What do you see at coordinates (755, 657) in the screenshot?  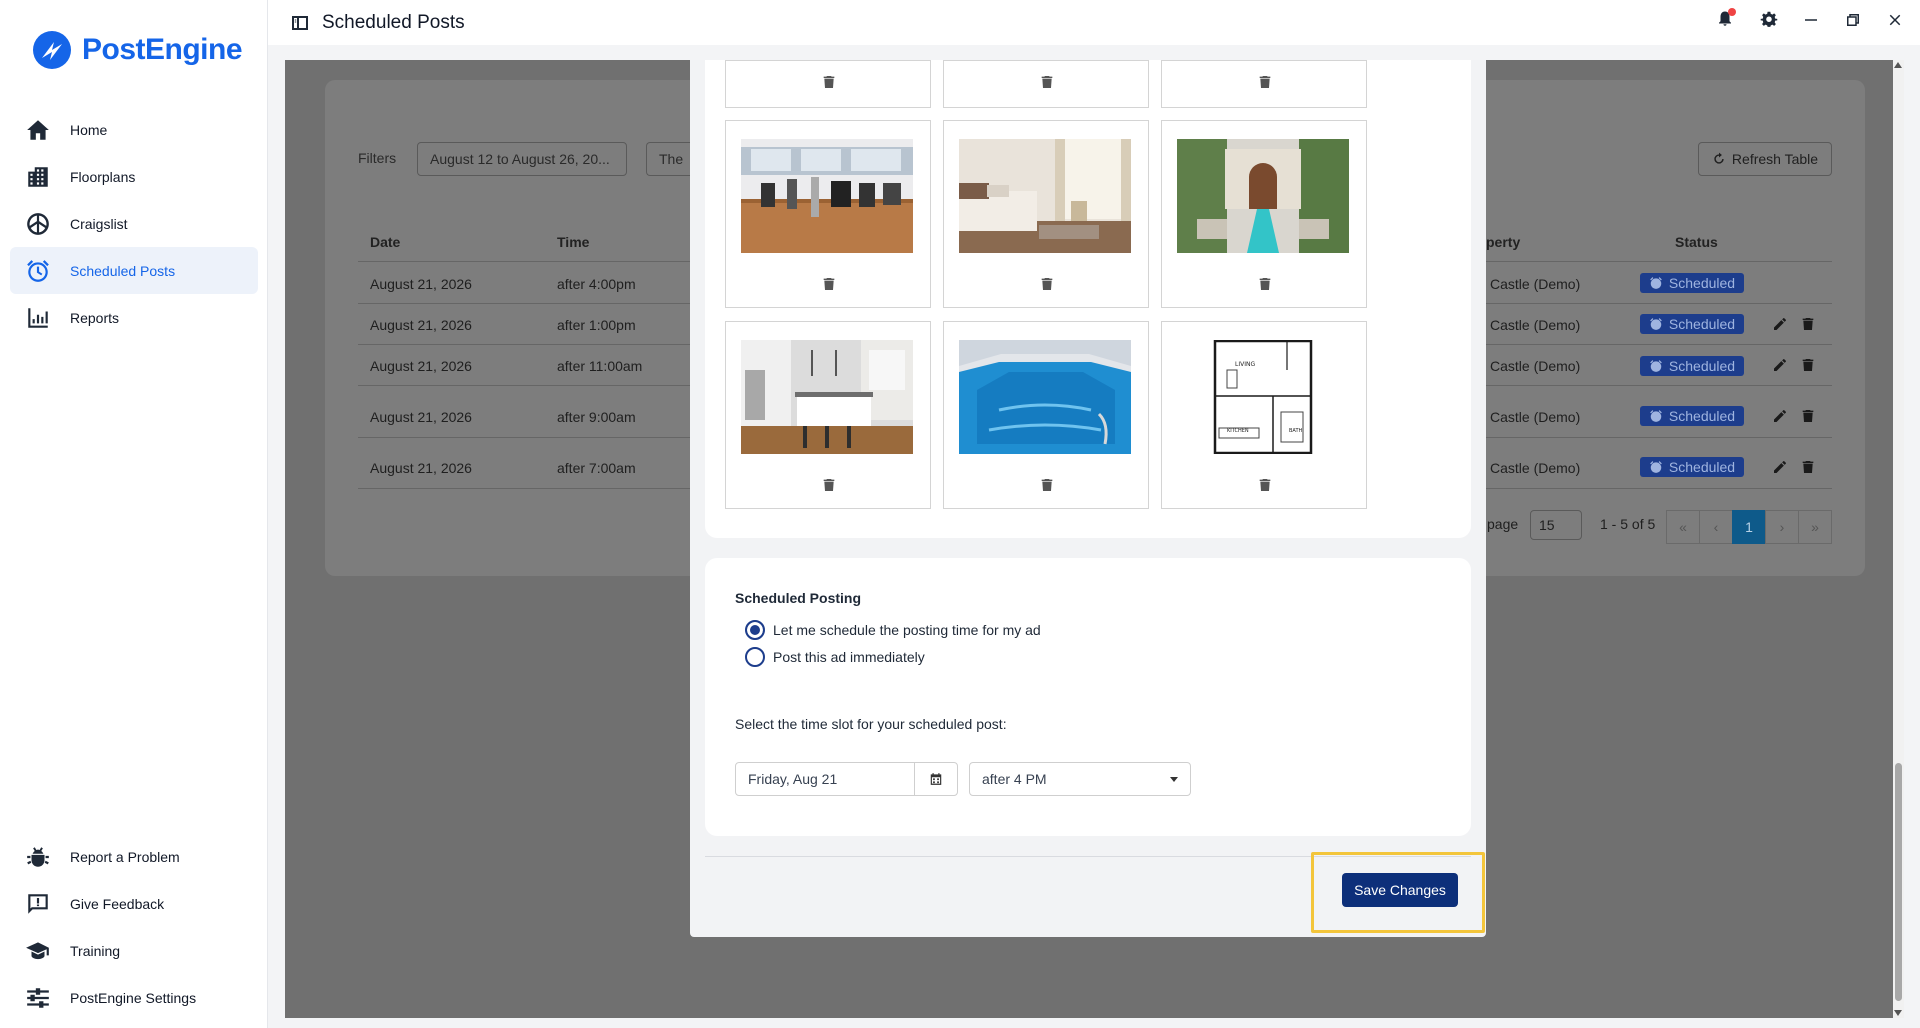 I see `radio-unselected` at bounding box center [755, 657].